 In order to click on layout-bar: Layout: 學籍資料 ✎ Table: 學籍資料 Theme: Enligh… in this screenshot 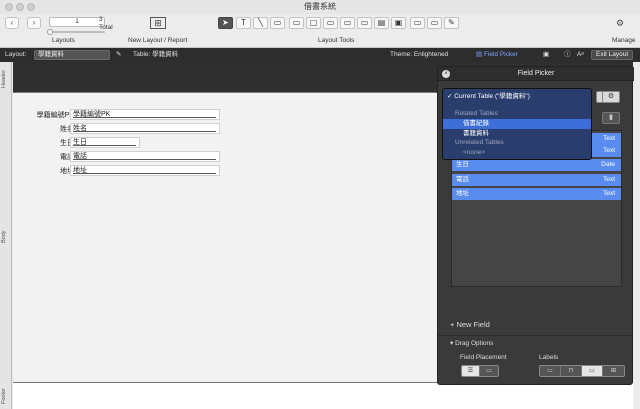, I will do `click(320, 55)`.